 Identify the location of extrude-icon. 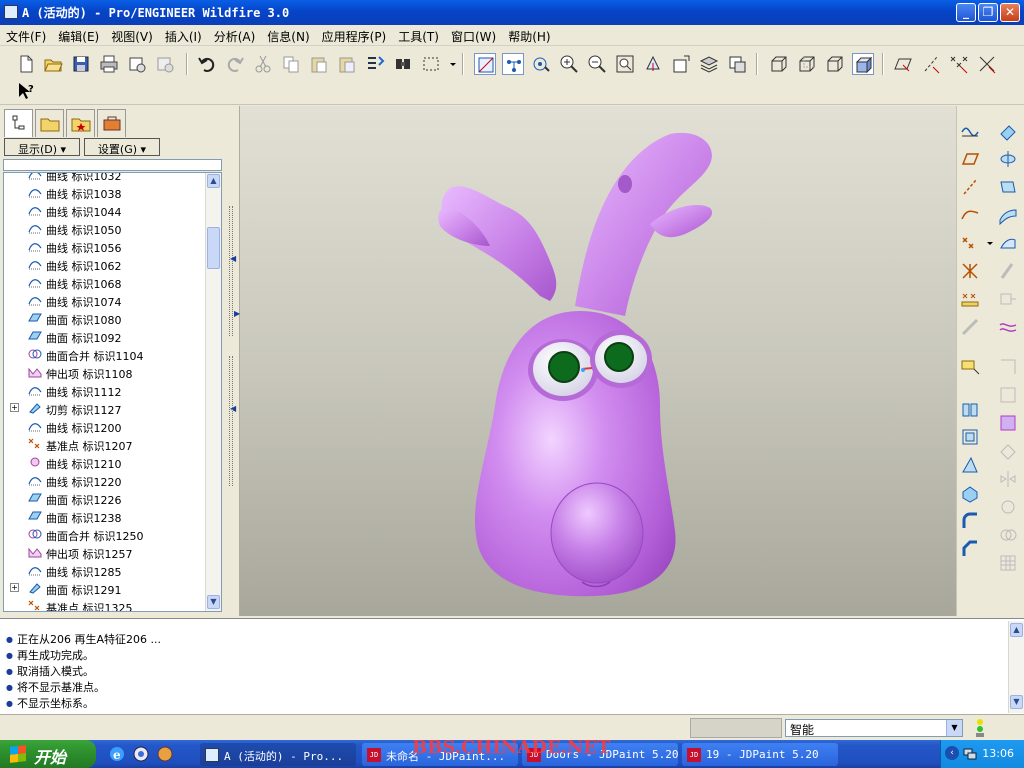
(970, 409).